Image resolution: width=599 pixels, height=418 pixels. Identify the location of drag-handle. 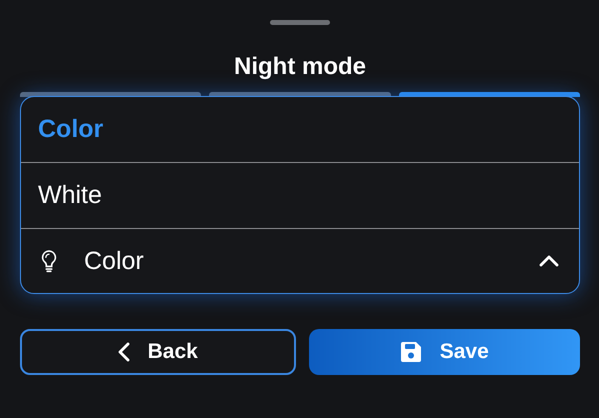
(300, 22).